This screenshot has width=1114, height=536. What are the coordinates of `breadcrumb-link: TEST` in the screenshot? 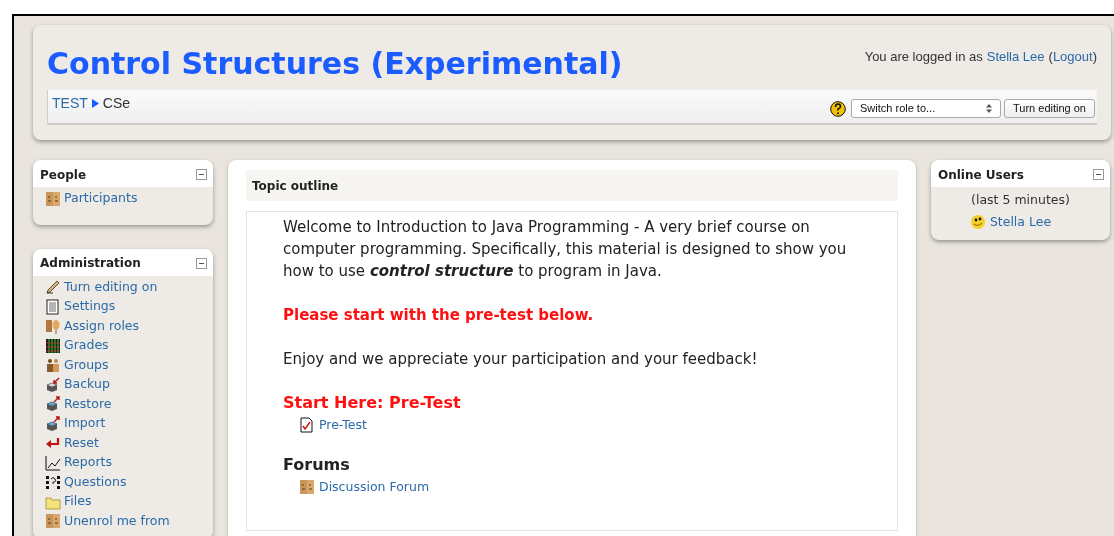 It's located at (70, 103).